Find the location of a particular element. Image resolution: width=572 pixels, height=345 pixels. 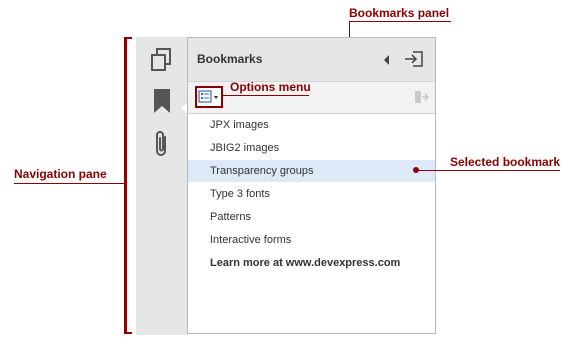

navigation-pane is located at coordinates (162, 186).